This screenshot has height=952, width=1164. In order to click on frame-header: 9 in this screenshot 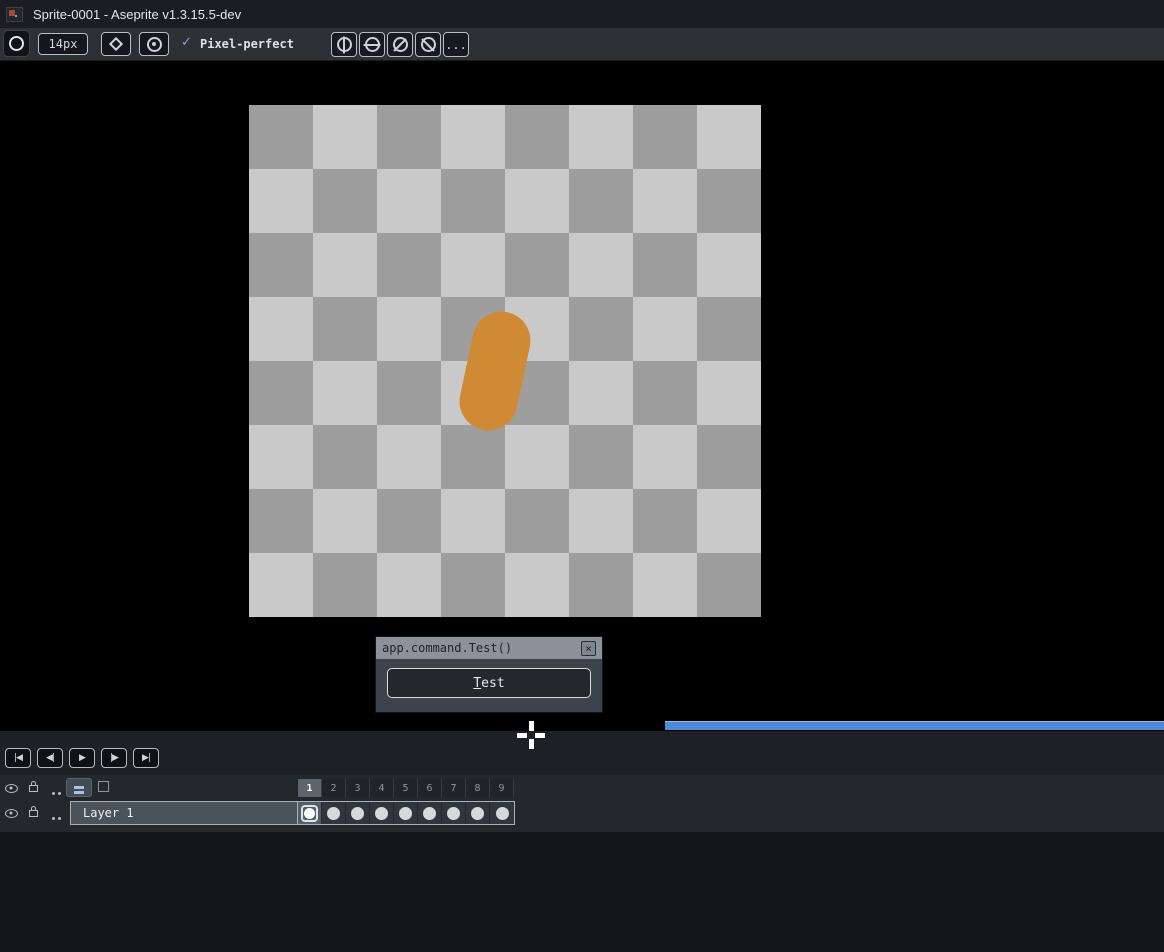, I will do `click(502, 788)`.